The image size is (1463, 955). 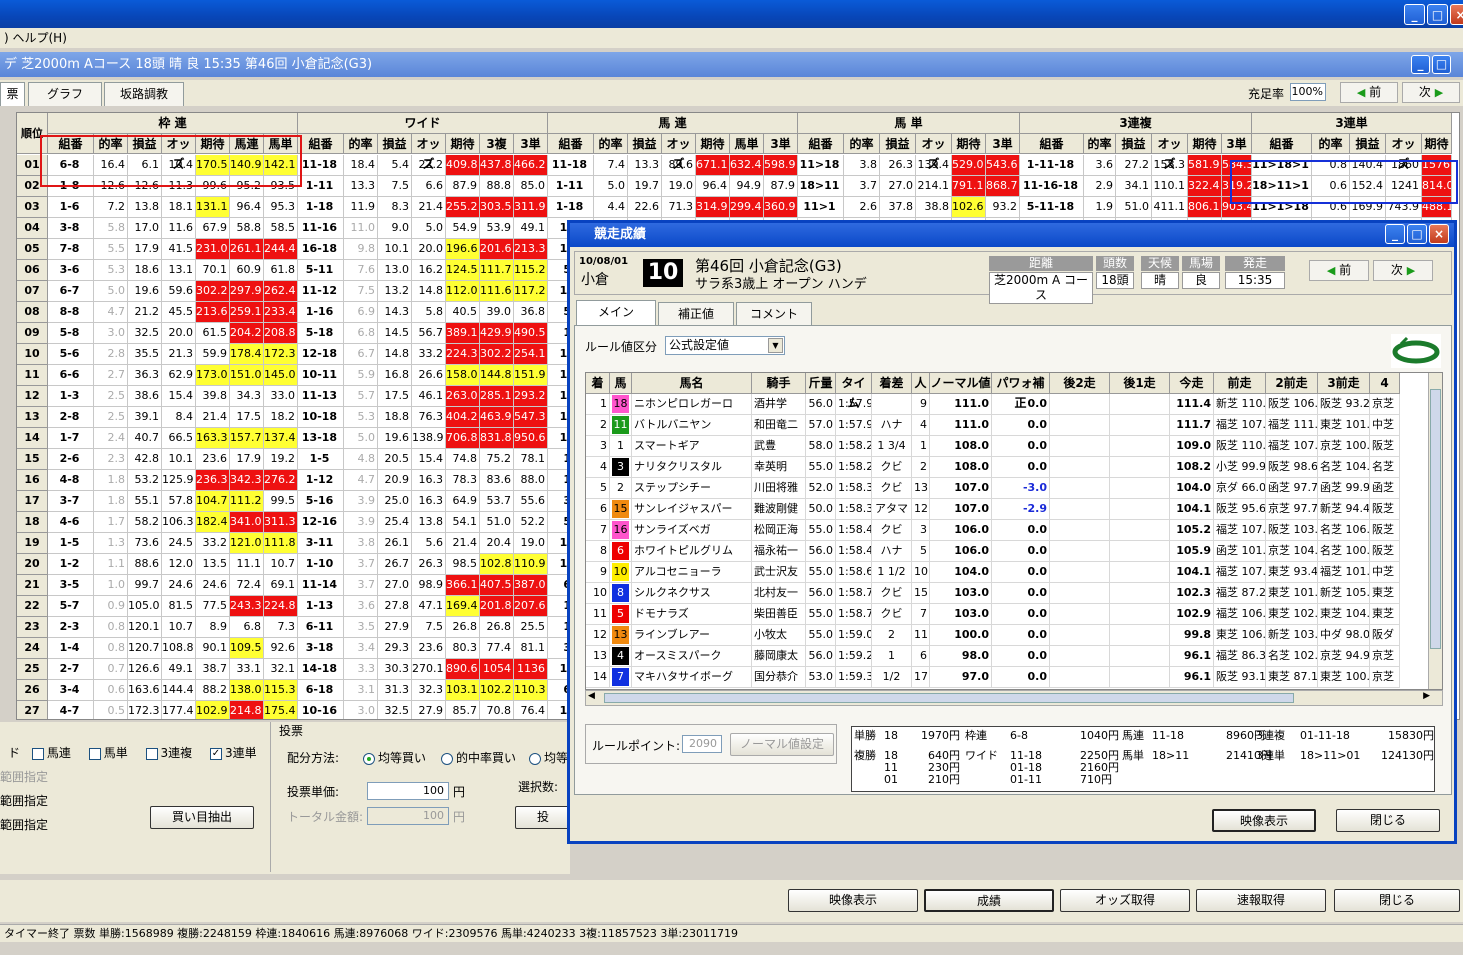 I want to click on grid-cell: 3.0, so click(x=111, y=333).